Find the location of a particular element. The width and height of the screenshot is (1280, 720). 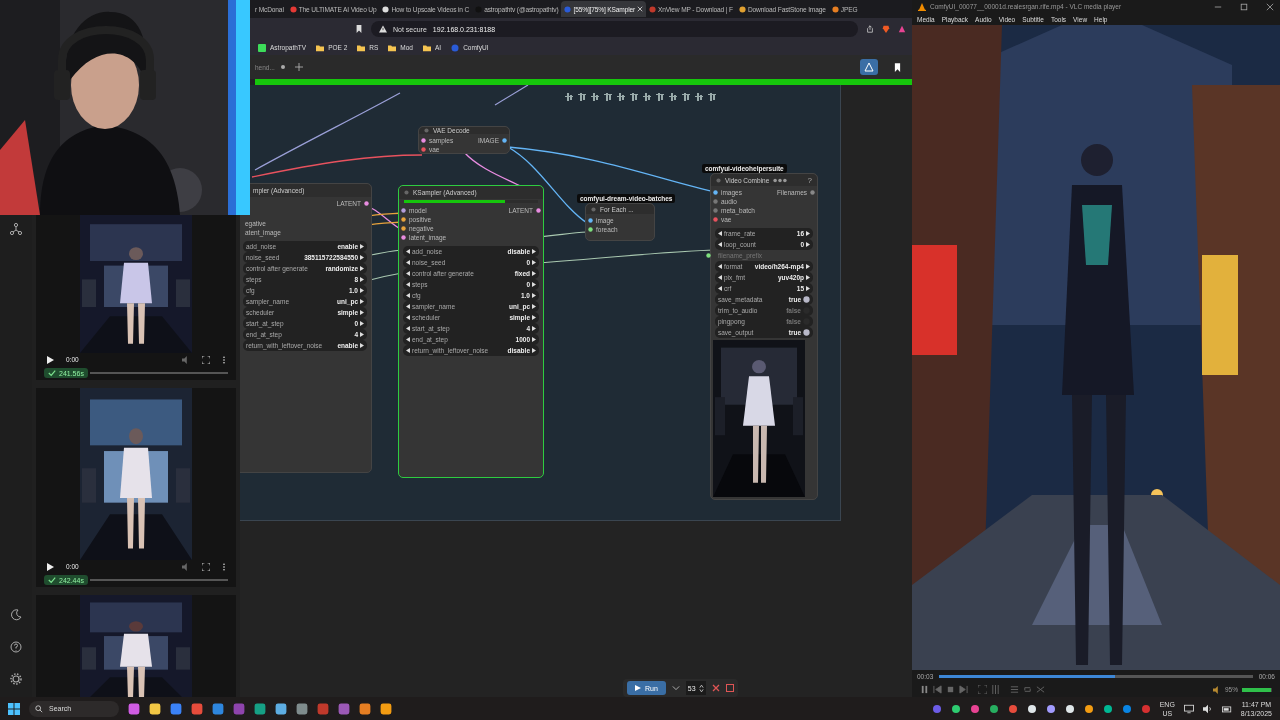

share-icon is located at coordinates (870, 29).